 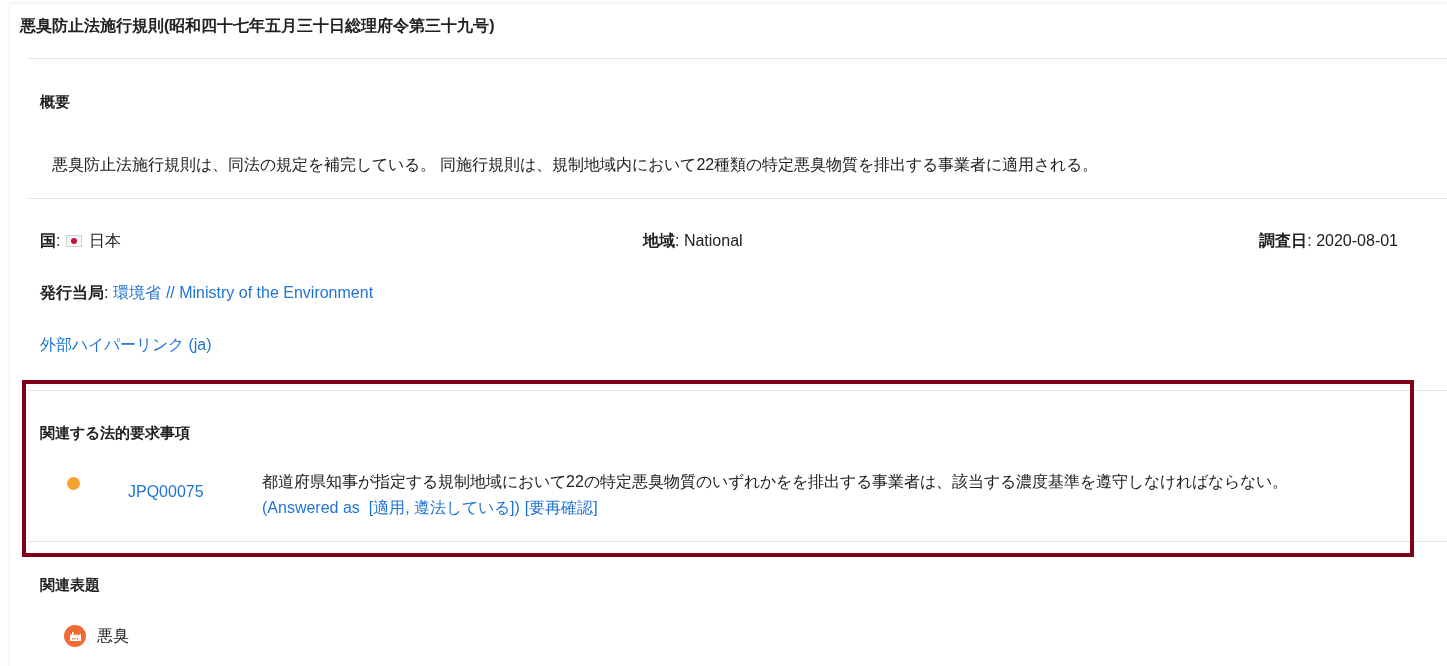 I want to click on survey-date-text: 調査日: 2020-08-01, so click(x=1328, y=241).